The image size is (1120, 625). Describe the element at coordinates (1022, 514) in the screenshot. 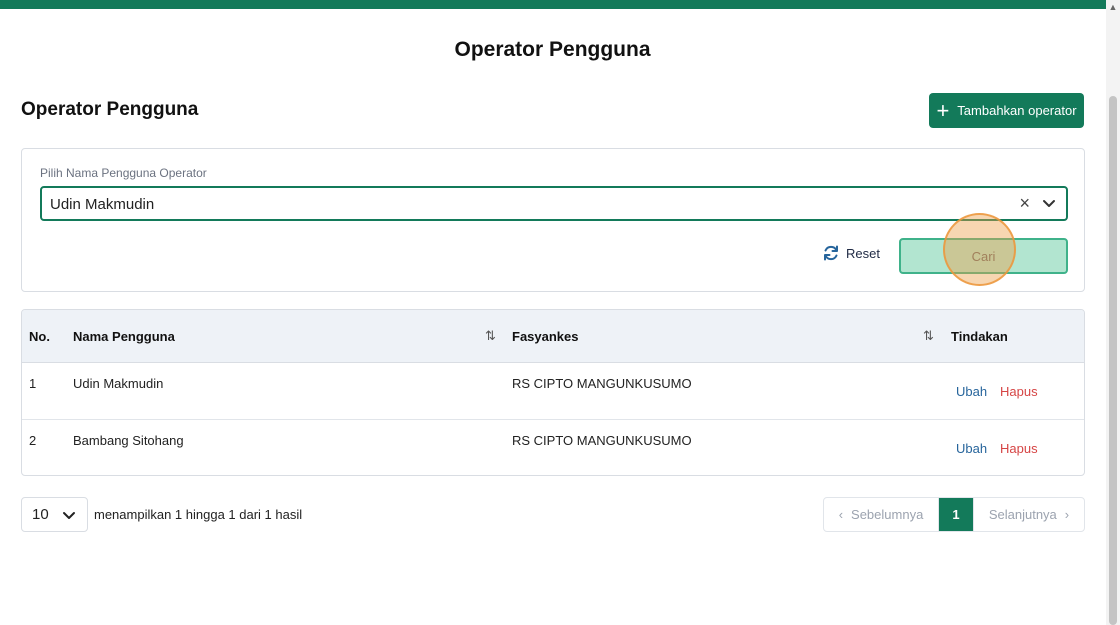

I see `next-page-label: Selanjutnya` at that location.